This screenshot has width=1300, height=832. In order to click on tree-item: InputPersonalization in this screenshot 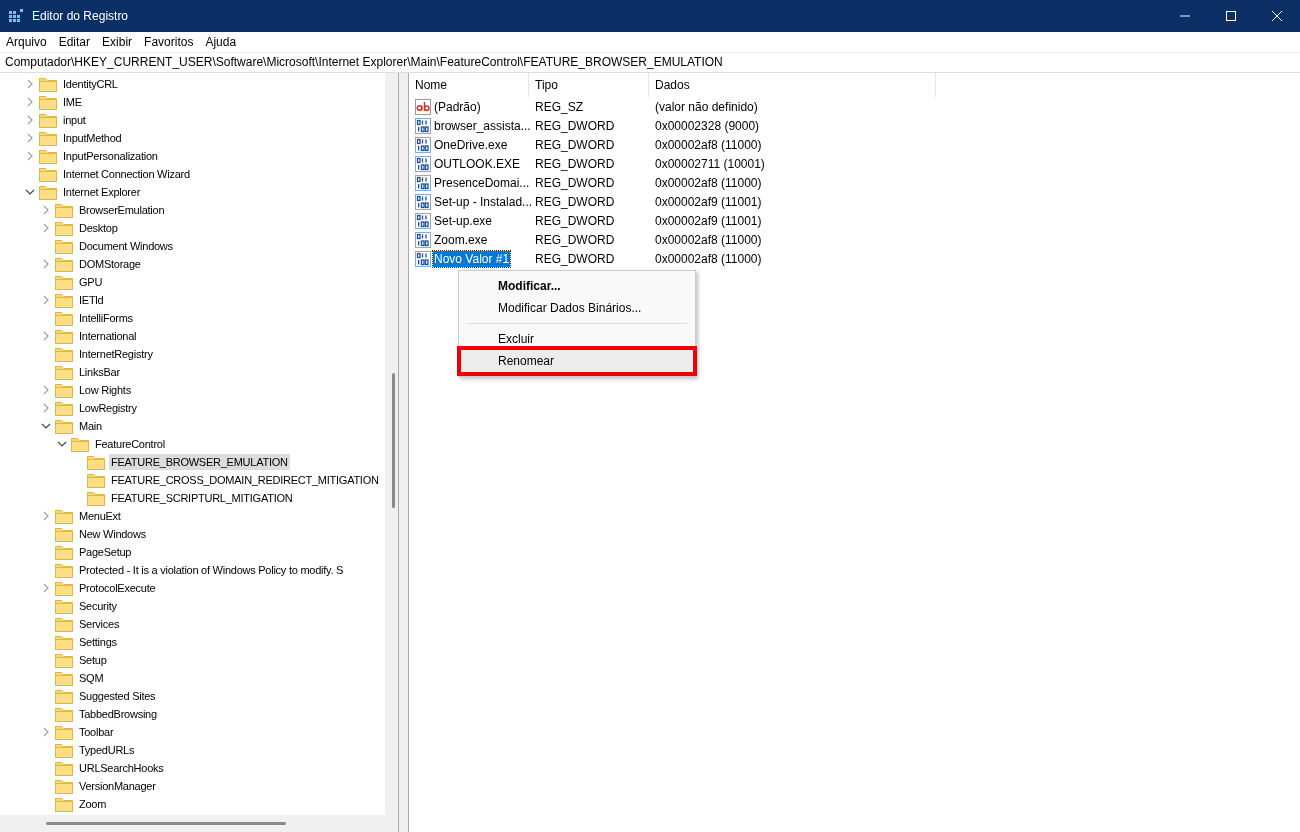, I will do `click(110, 156)`.